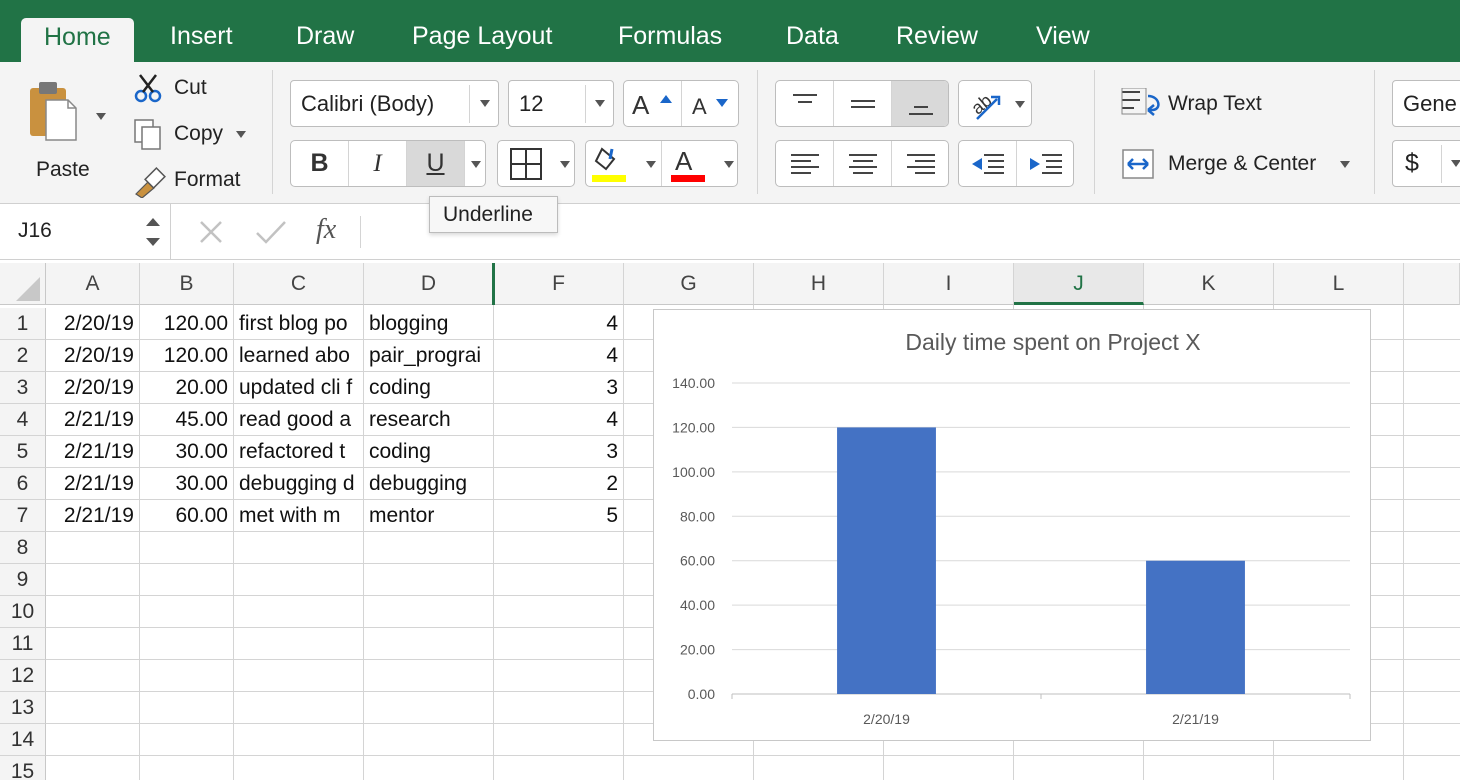 The image size is (1460, 780). What do you see at coordinates (624, 163) in the screenshot?
I see `fill-color-button` at bounding box center [624, 163].